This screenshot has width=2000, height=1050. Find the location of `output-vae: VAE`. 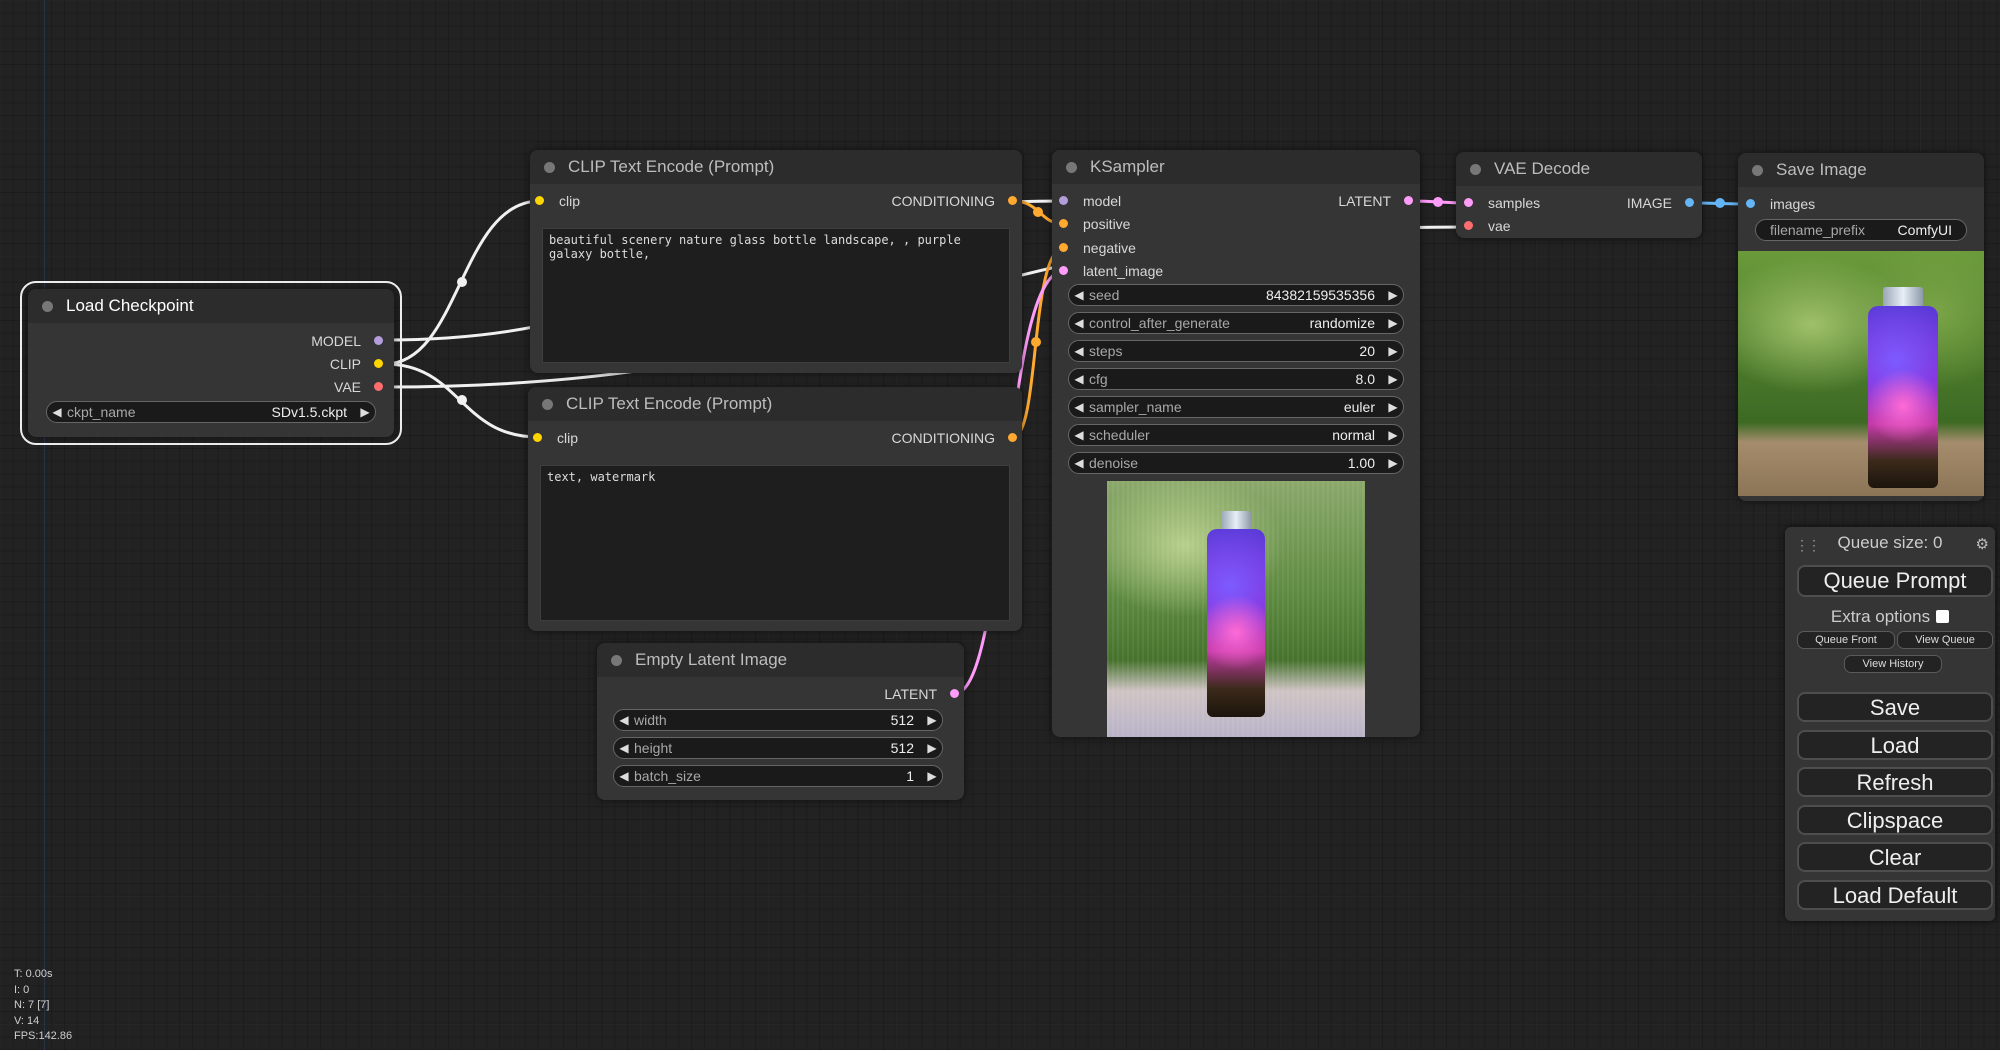

output-vae: VAE is located at coordinates (358, 387).